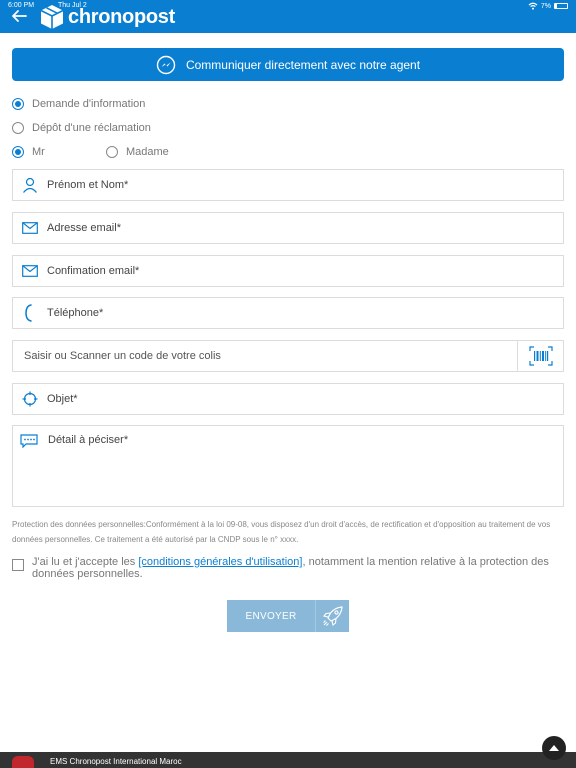 This screenshot has height=768, width=576. Describe the element at coordinates (75, 313) in the screenshot. I see `phone-placeholder: Téléphone*` at that location.